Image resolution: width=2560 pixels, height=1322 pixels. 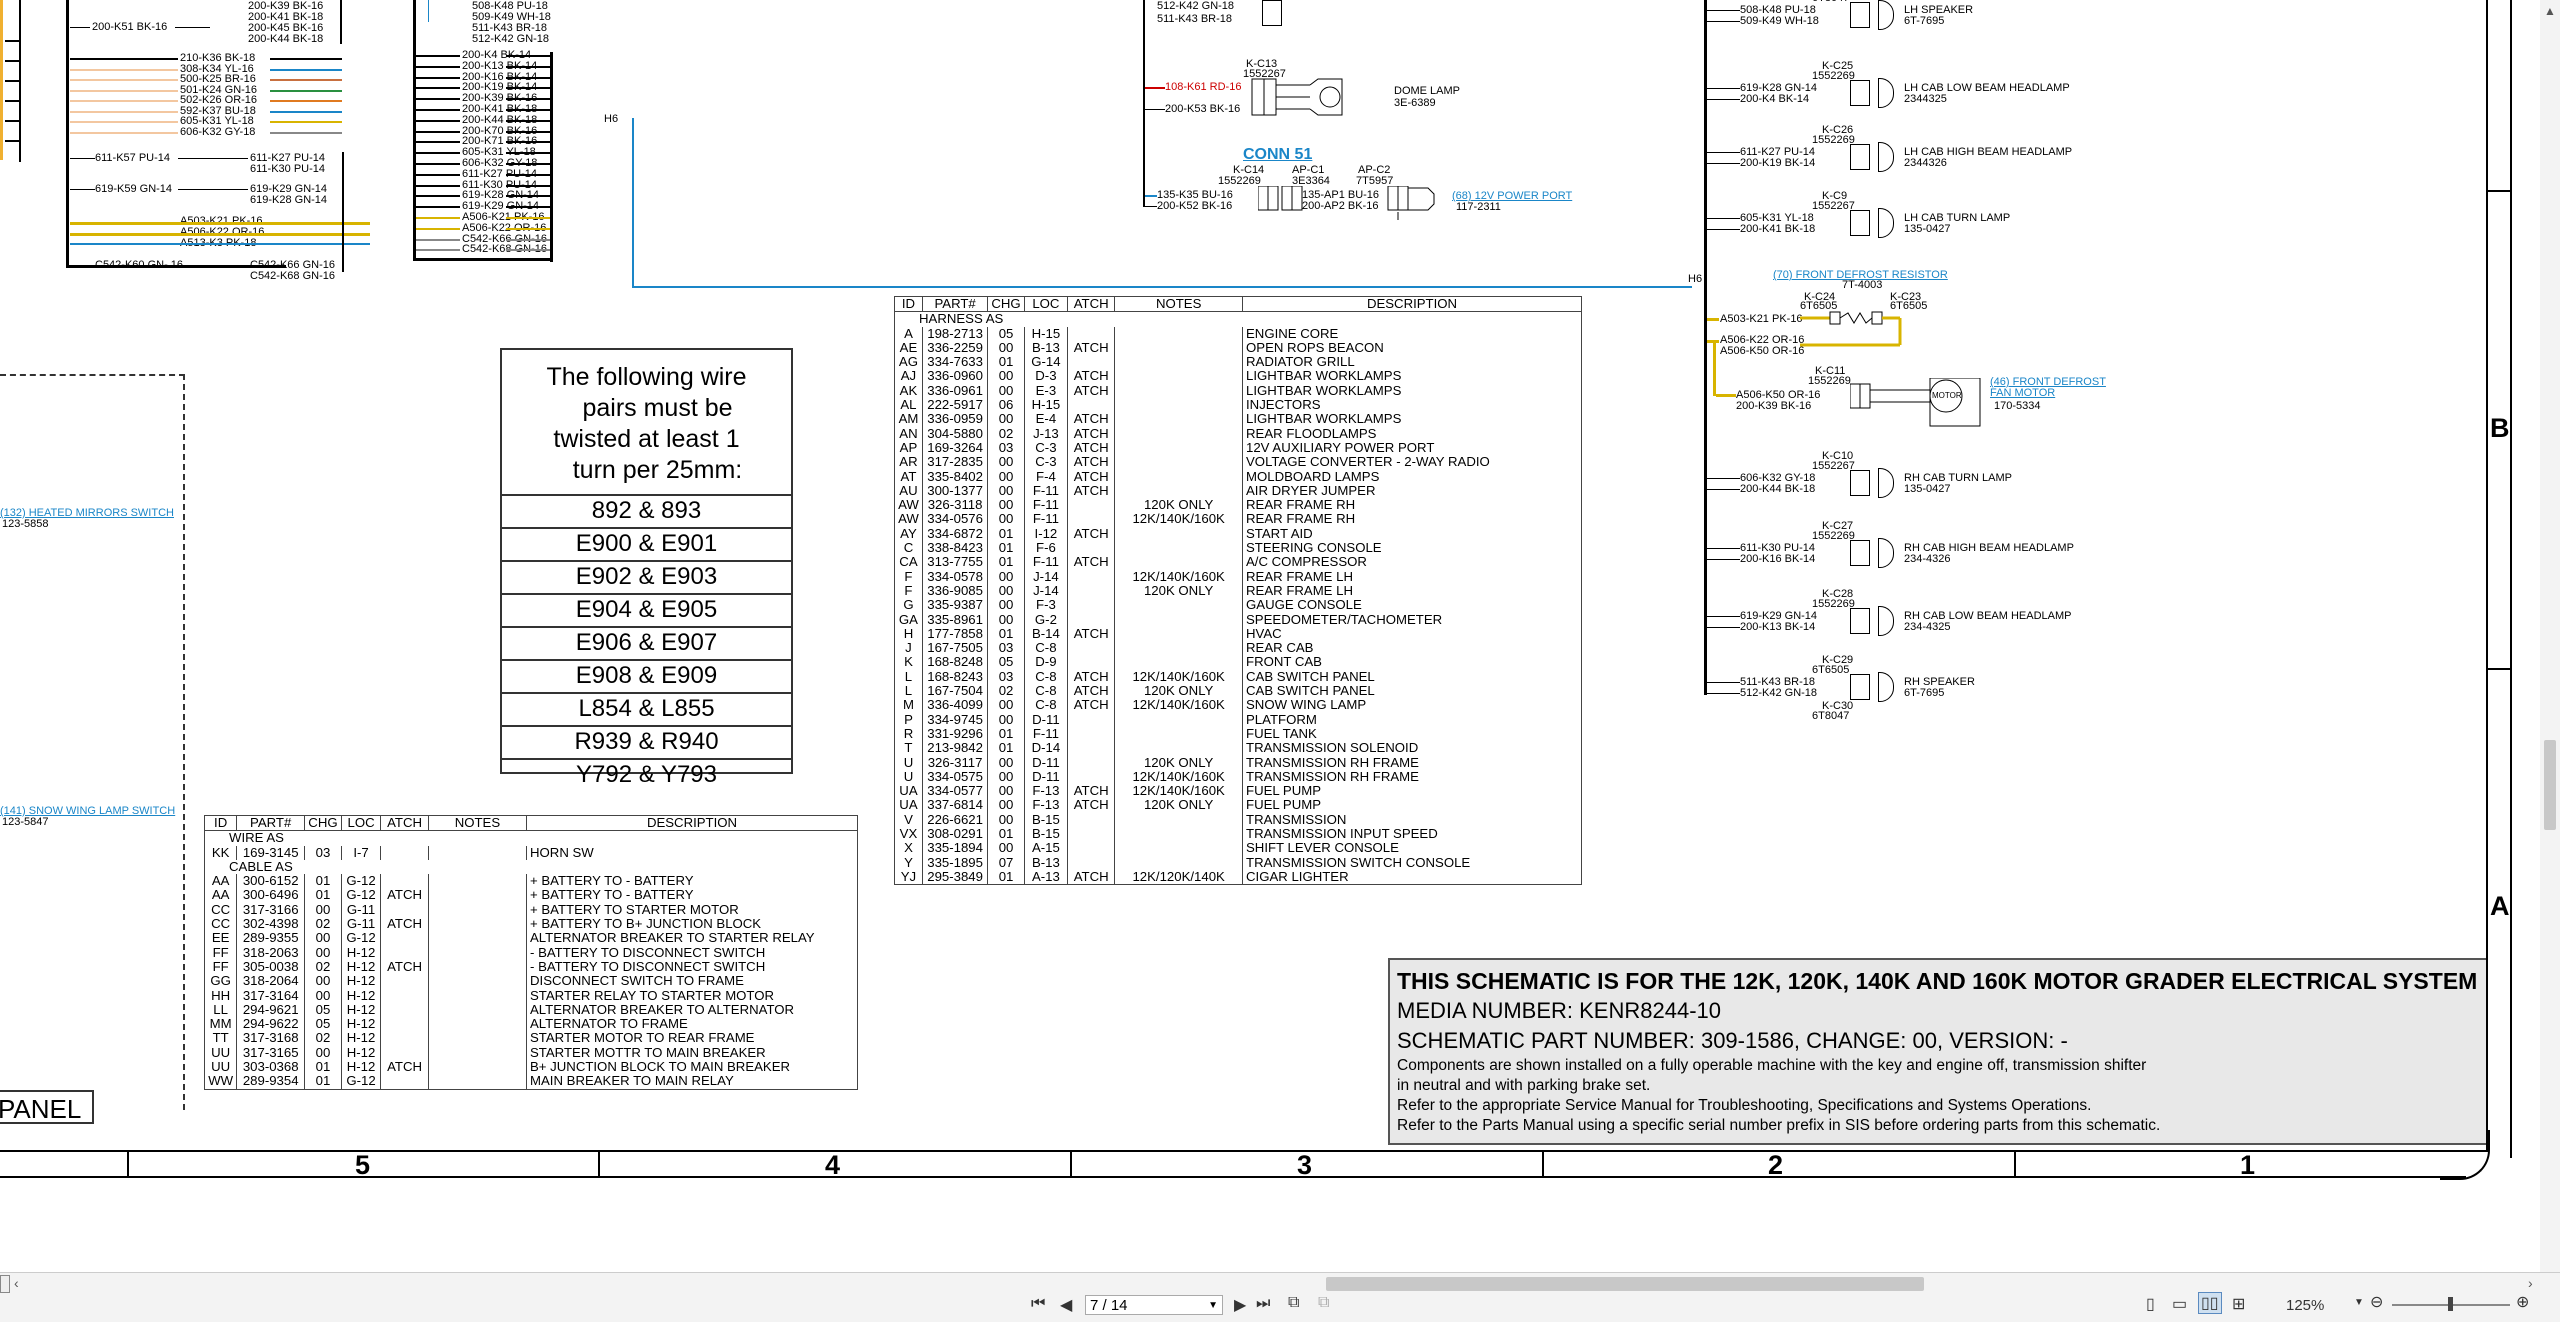 What do you see at coordinates (955, 362) in the screenshot?
I see `table-cell: 334-7633` at bounding box center [955, 362].